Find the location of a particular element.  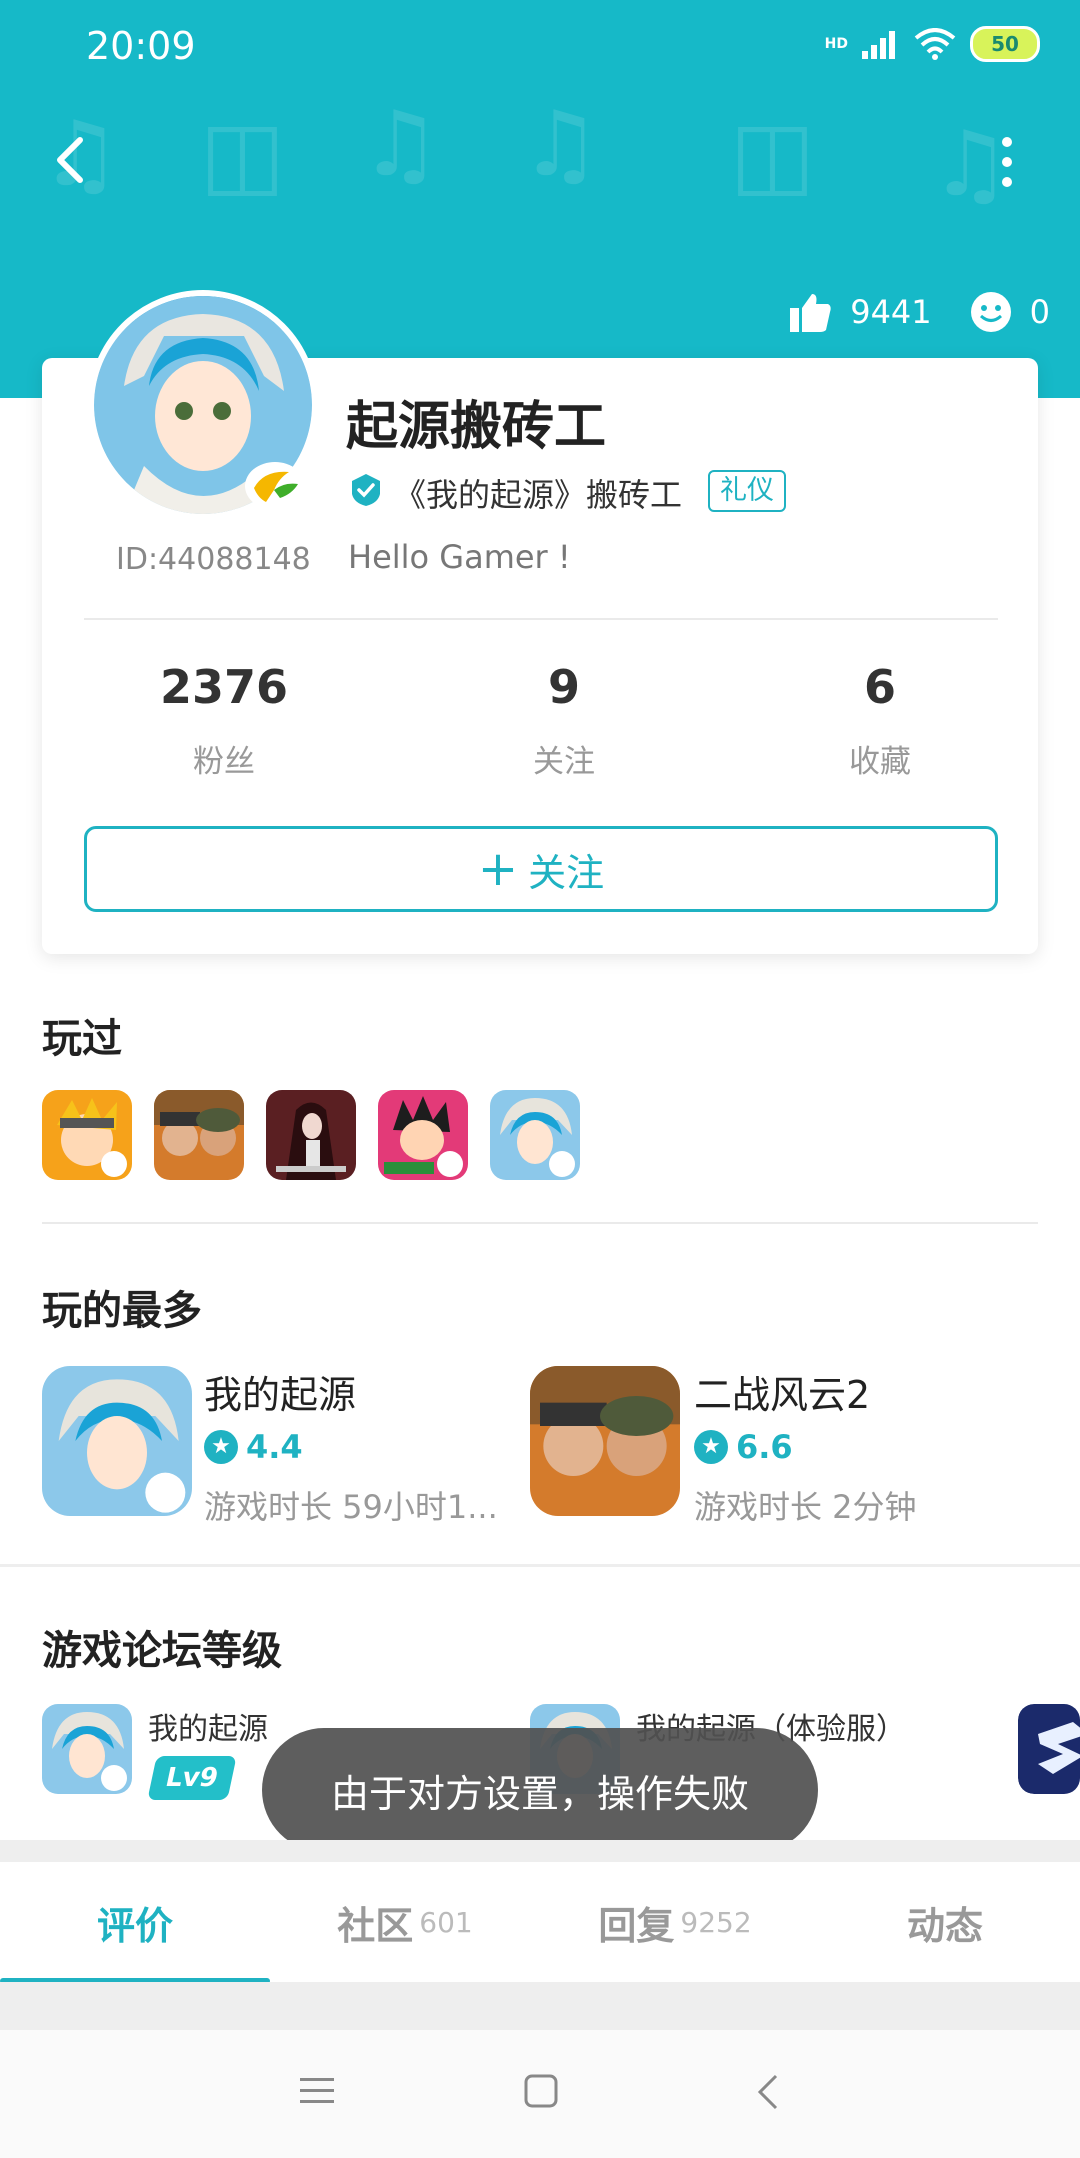

user-tag: 礼仪 is located at coordinates (747, 491).